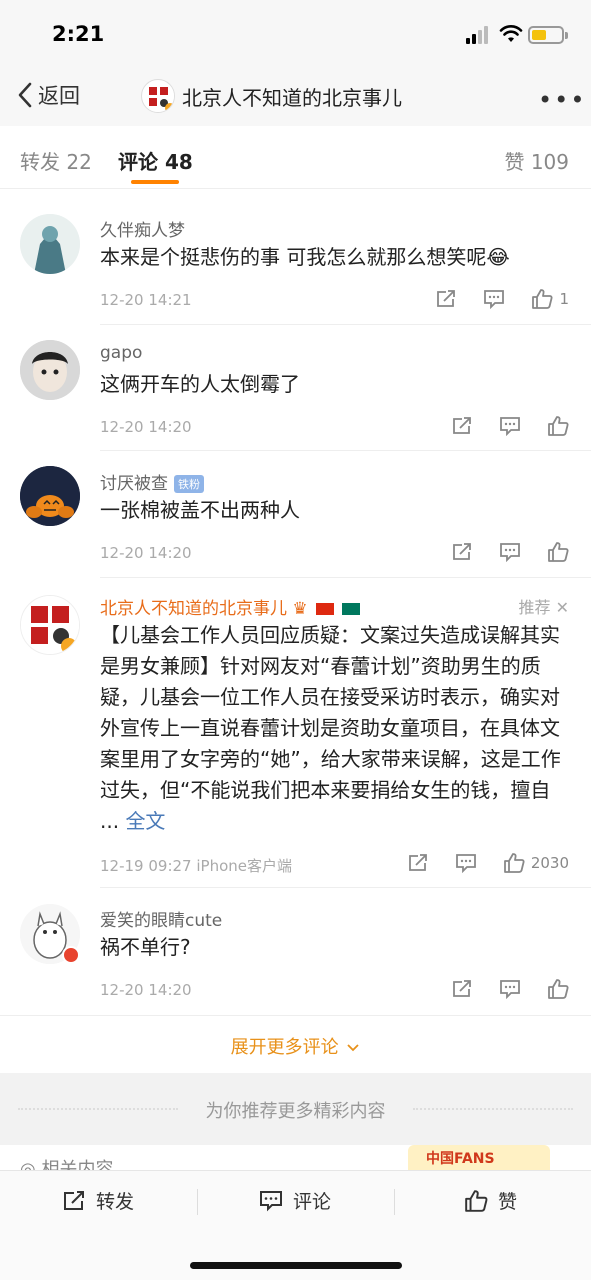 The width and height of the screenshot is (591, 1280). What do you see at coordinates (295, 951) in the screenshot?
I see `comment-item: 爱笑的眼睛cute 祸不单行? 12-20 14:20` at bounding box center [295, 951].